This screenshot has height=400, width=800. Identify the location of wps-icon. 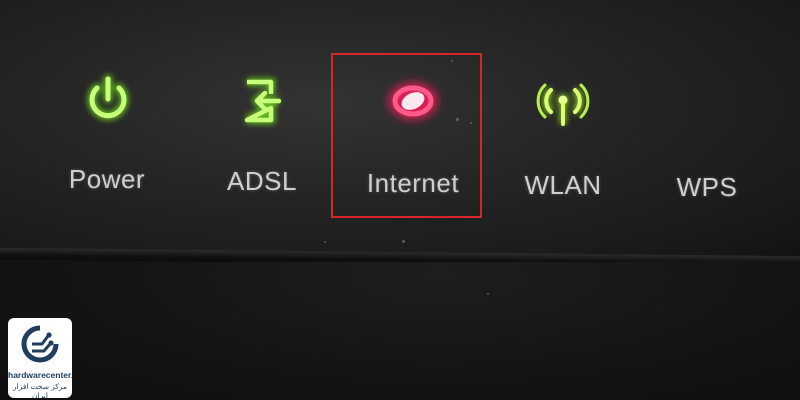
(707, 107).